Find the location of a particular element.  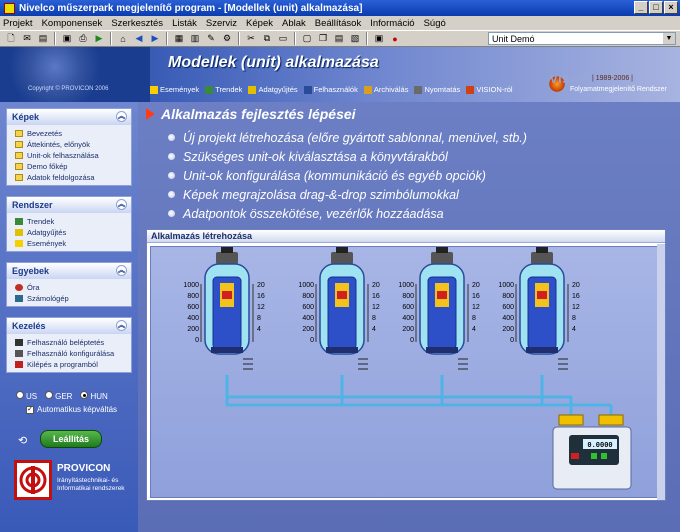

sidebar-item-ora: Óra is located at coordinates (73, 287).